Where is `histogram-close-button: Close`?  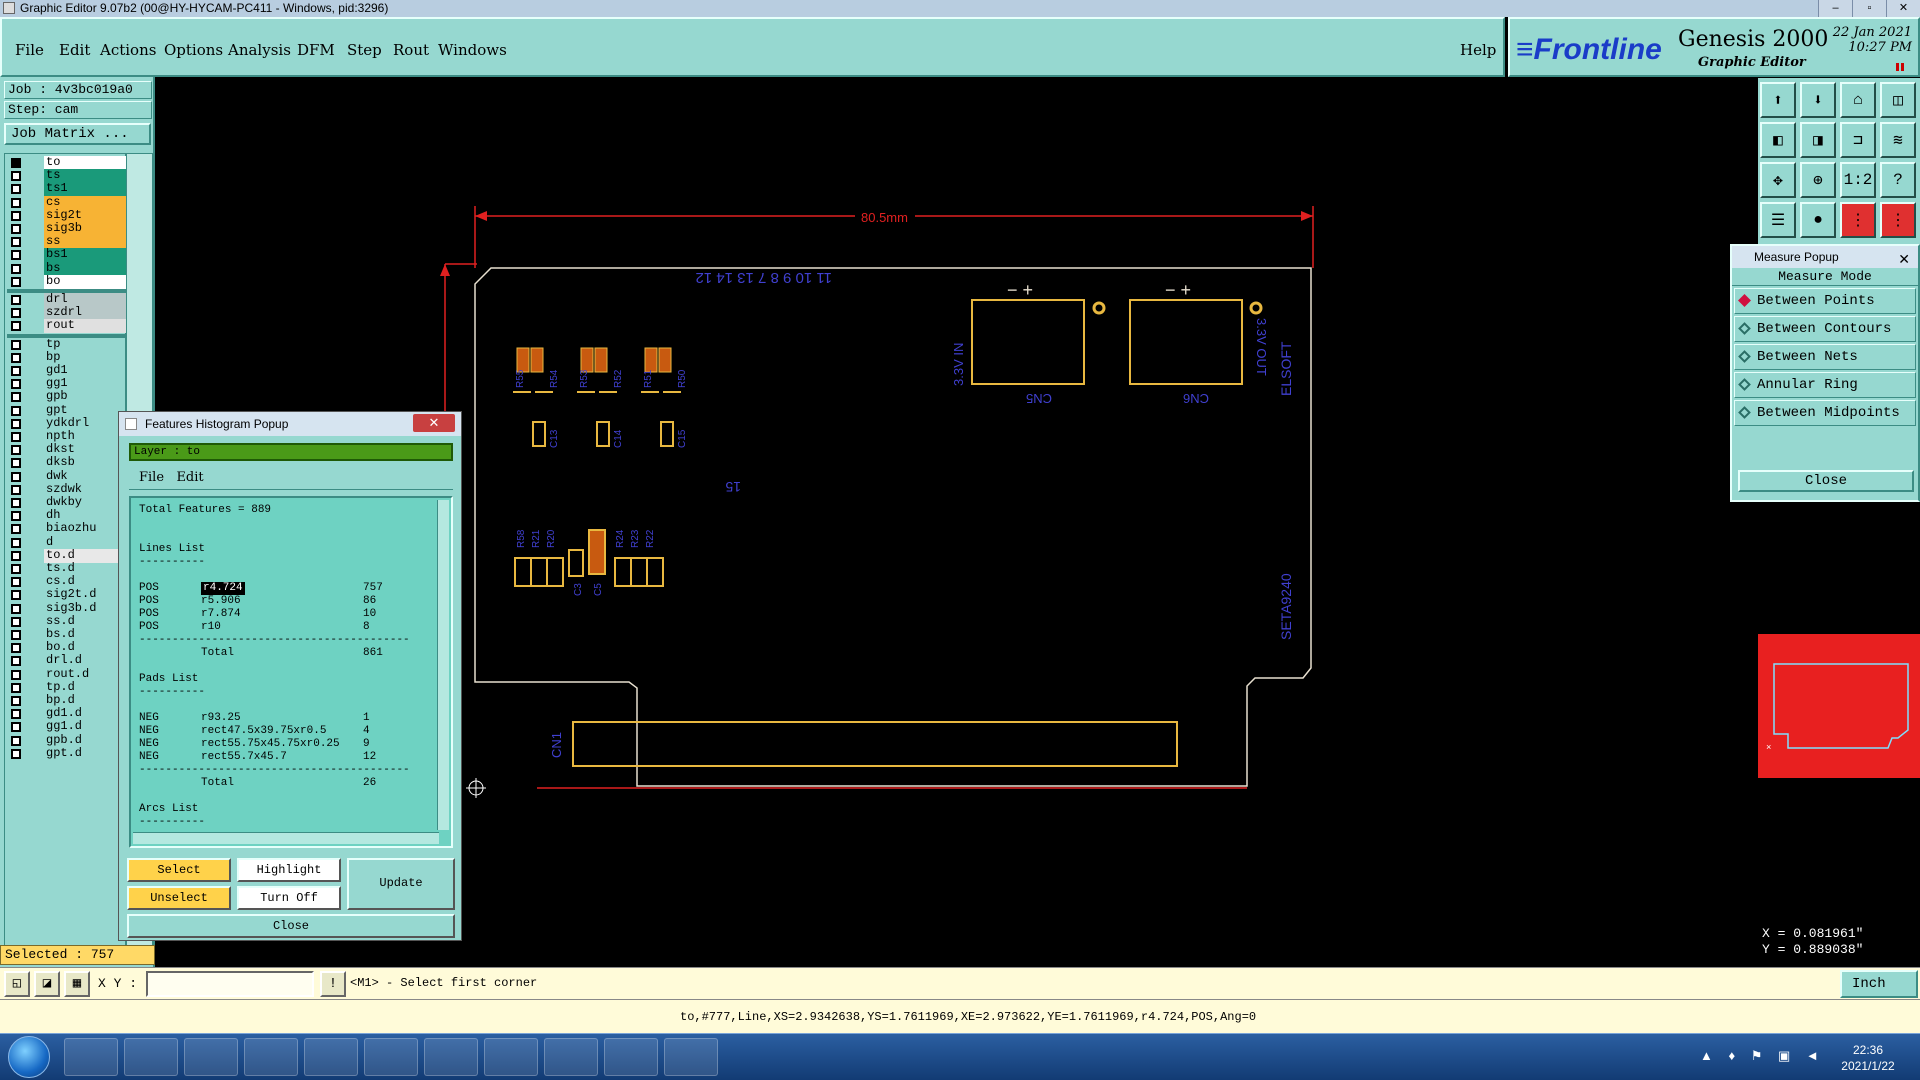 histogram-close-button: Close is located at coordinates (291, 926).